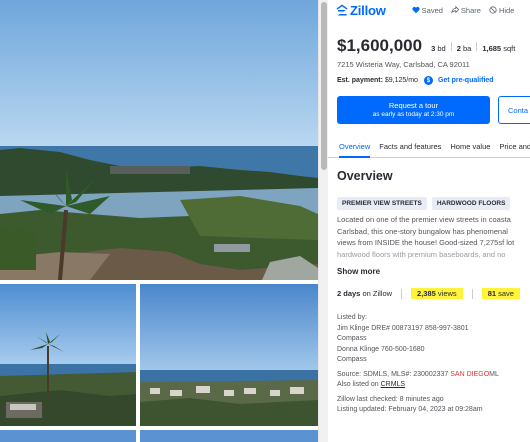  What do you see at coordinates (506, 10) in the screenshot?
I see `hide-label: Hide` at bounding box center [506, 10].